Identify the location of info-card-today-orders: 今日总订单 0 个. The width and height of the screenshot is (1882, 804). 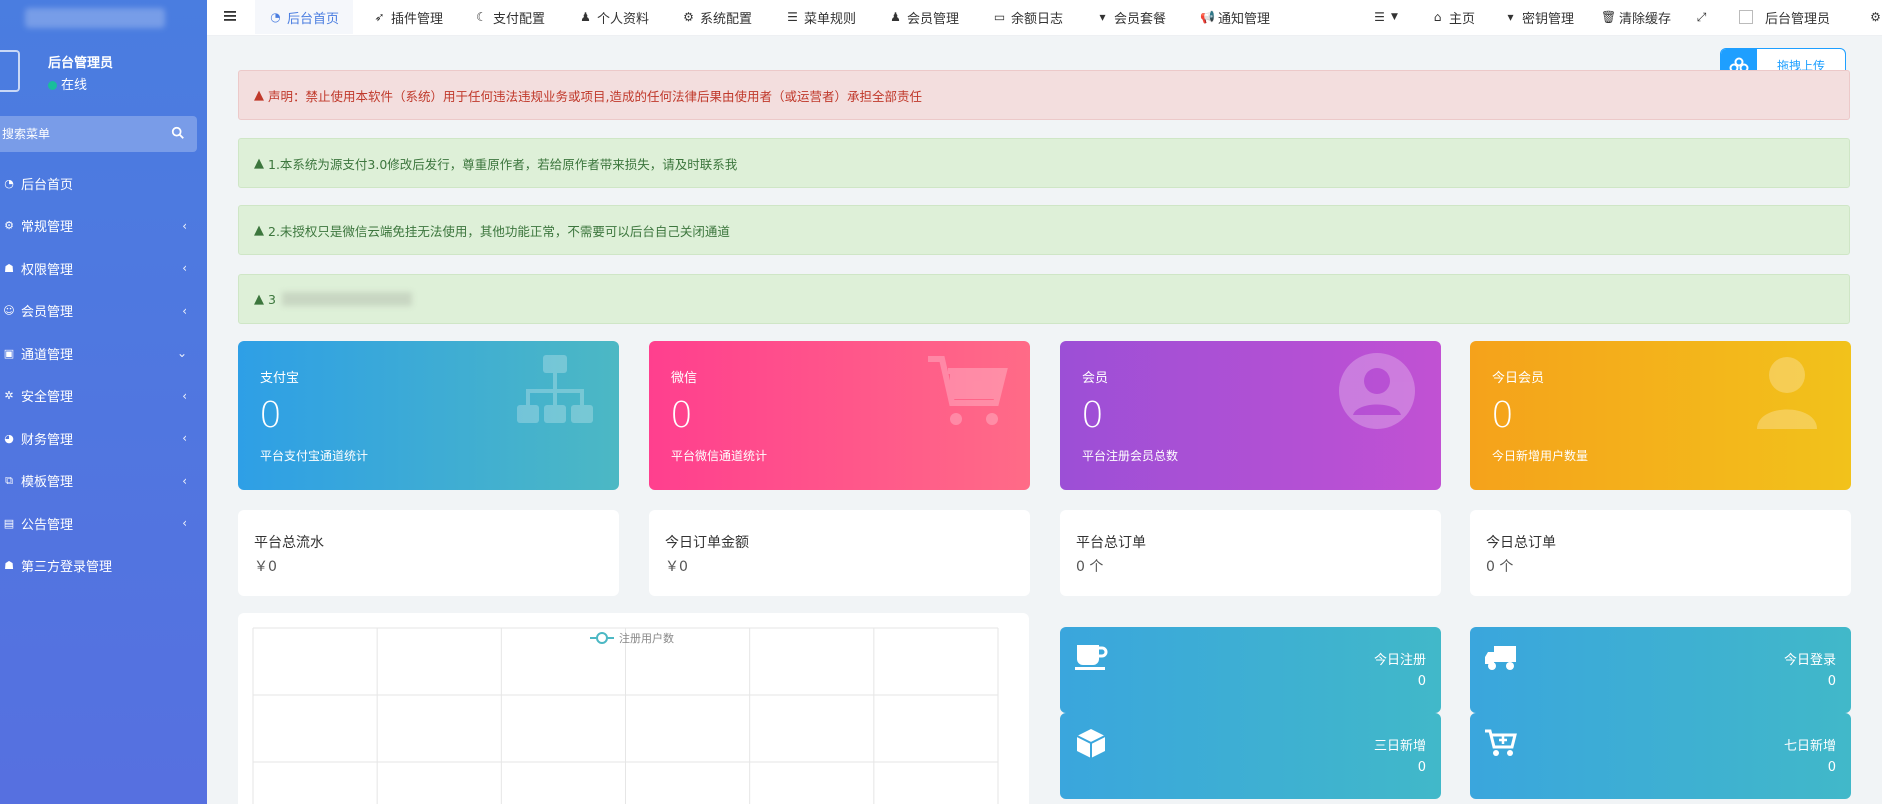
(1660, 553).